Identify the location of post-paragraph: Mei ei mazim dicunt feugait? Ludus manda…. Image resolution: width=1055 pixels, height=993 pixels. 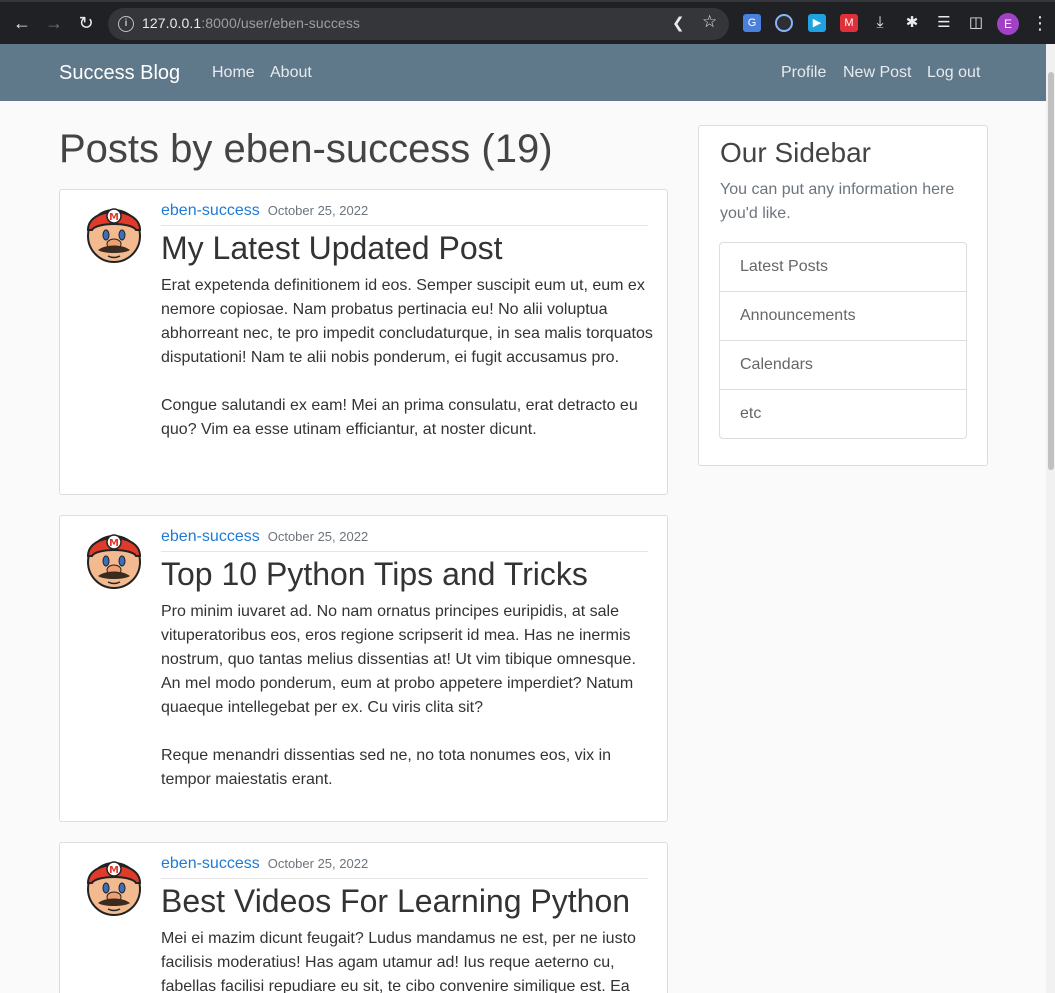
(398, 961).